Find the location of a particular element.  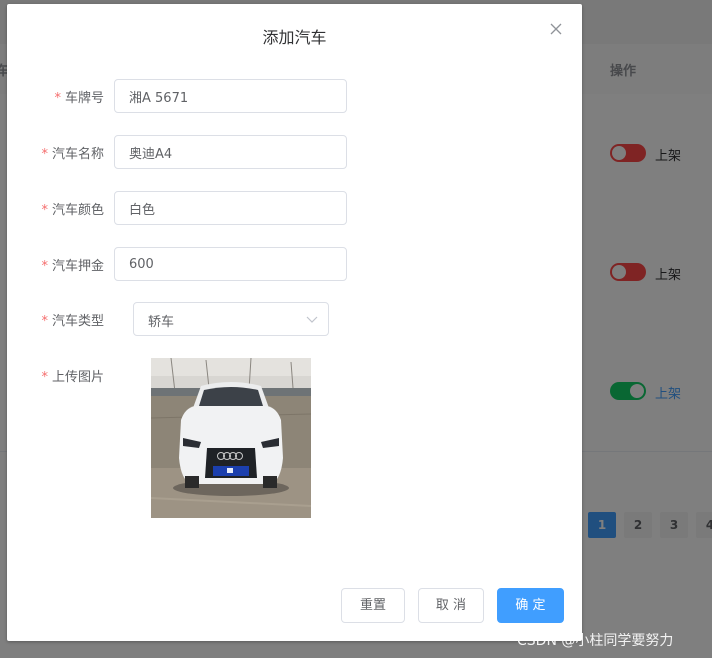

car-color-label: * 汽车颜色 is located at coordinates (72, 208).